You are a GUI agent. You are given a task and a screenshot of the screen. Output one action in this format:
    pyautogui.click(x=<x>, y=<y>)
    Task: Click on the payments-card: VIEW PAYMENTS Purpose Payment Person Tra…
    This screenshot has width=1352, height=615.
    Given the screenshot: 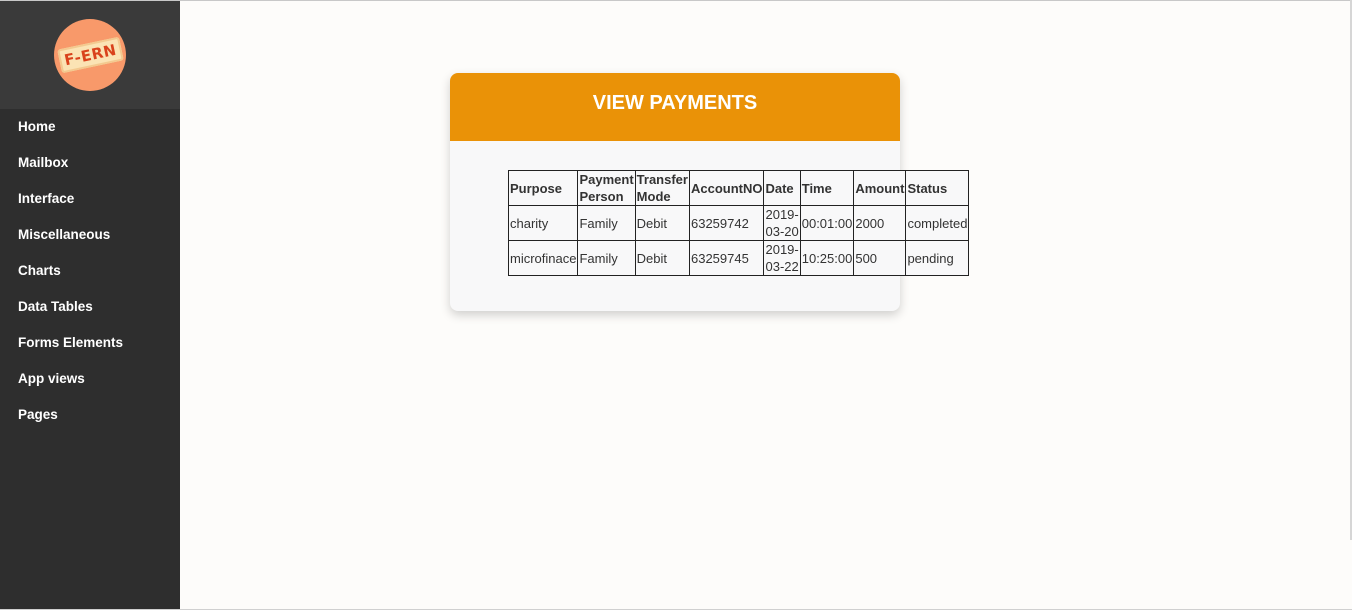 What is the action you would take?
    pyautogui.click(x=710, y=192)
    